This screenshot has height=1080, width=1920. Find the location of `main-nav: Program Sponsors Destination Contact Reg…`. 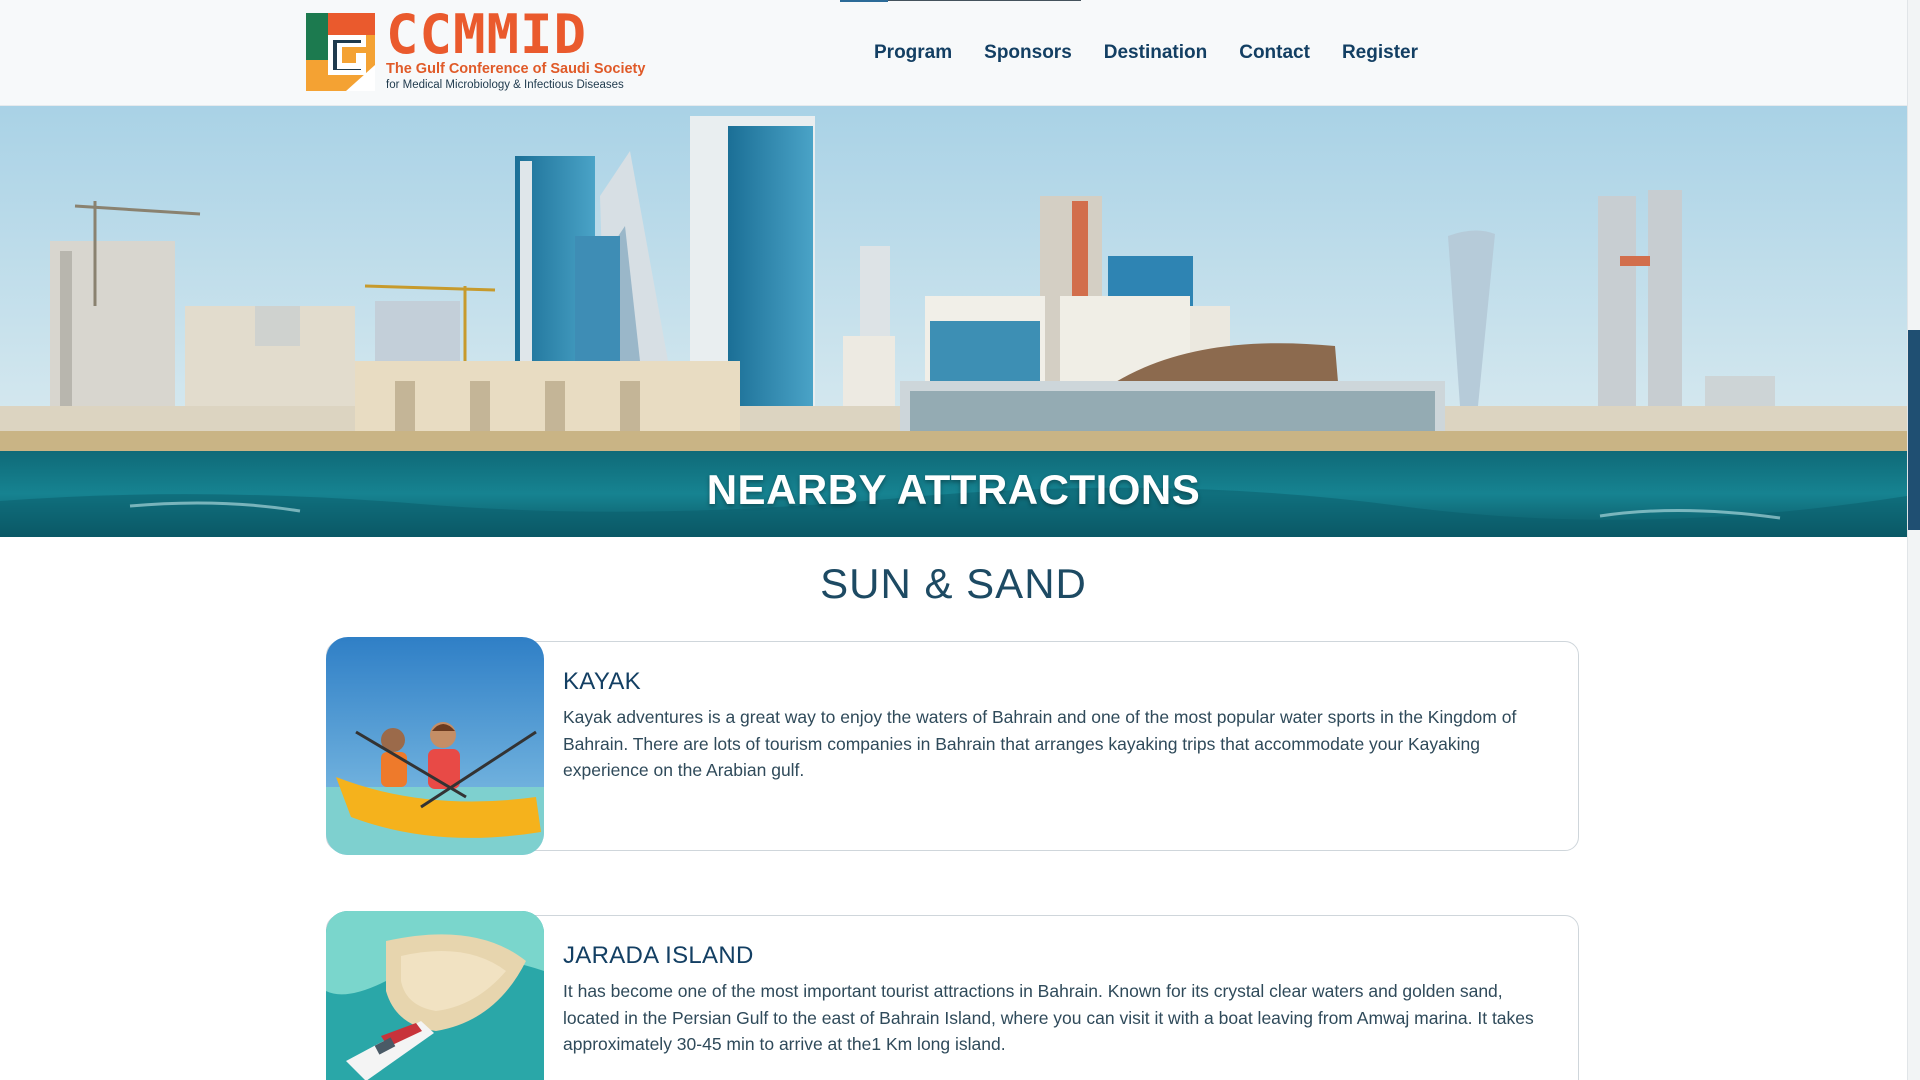

main-nav: Program Sponsors Destination Contact Reg… is located at coordinates (1146, 53).